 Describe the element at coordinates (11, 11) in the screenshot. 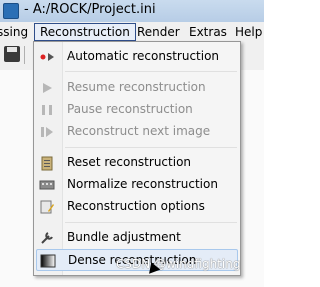

I see `app-icon` at that location.